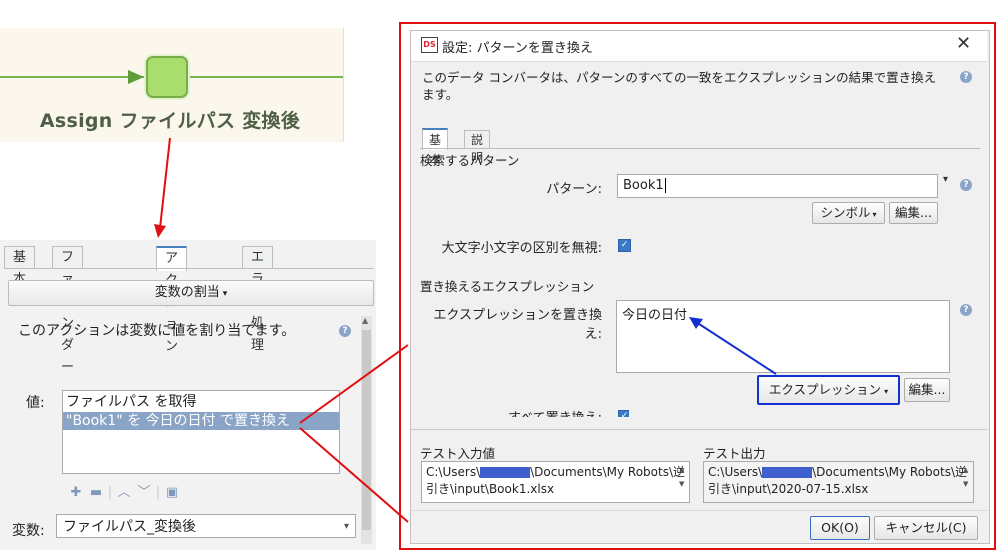 This screenshot has width=1000, height=554. I want to click on red-arrow-shaft, so click(165, 183).